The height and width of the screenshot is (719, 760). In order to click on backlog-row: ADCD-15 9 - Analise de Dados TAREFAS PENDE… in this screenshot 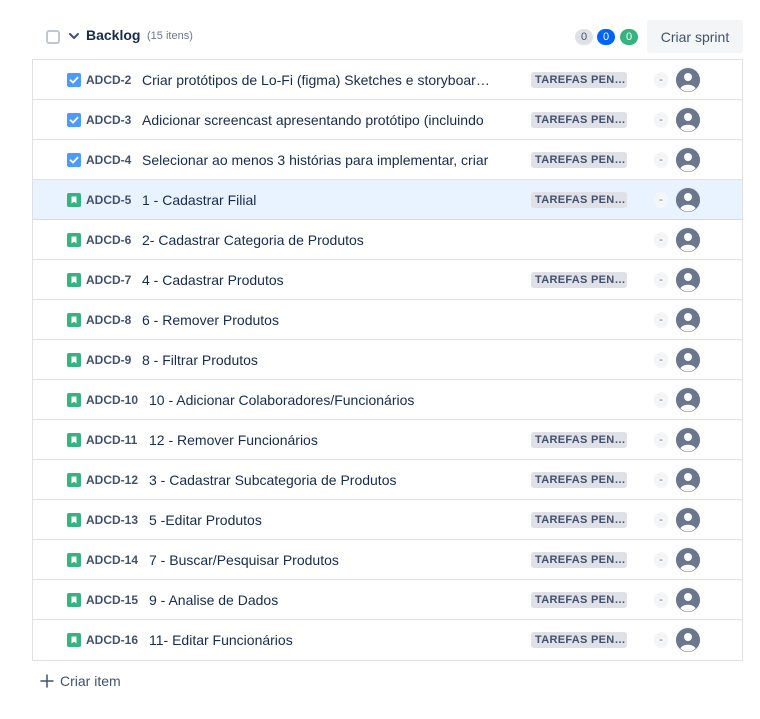, I will do `click(387, 600)`.